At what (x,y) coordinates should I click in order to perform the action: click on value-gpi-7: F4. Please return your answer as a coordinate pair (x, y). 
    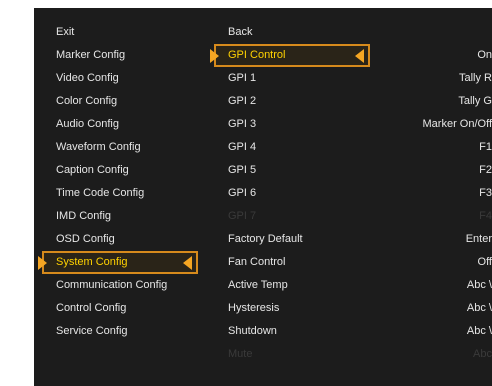
    Looking at the image, I should click on (485, 216).